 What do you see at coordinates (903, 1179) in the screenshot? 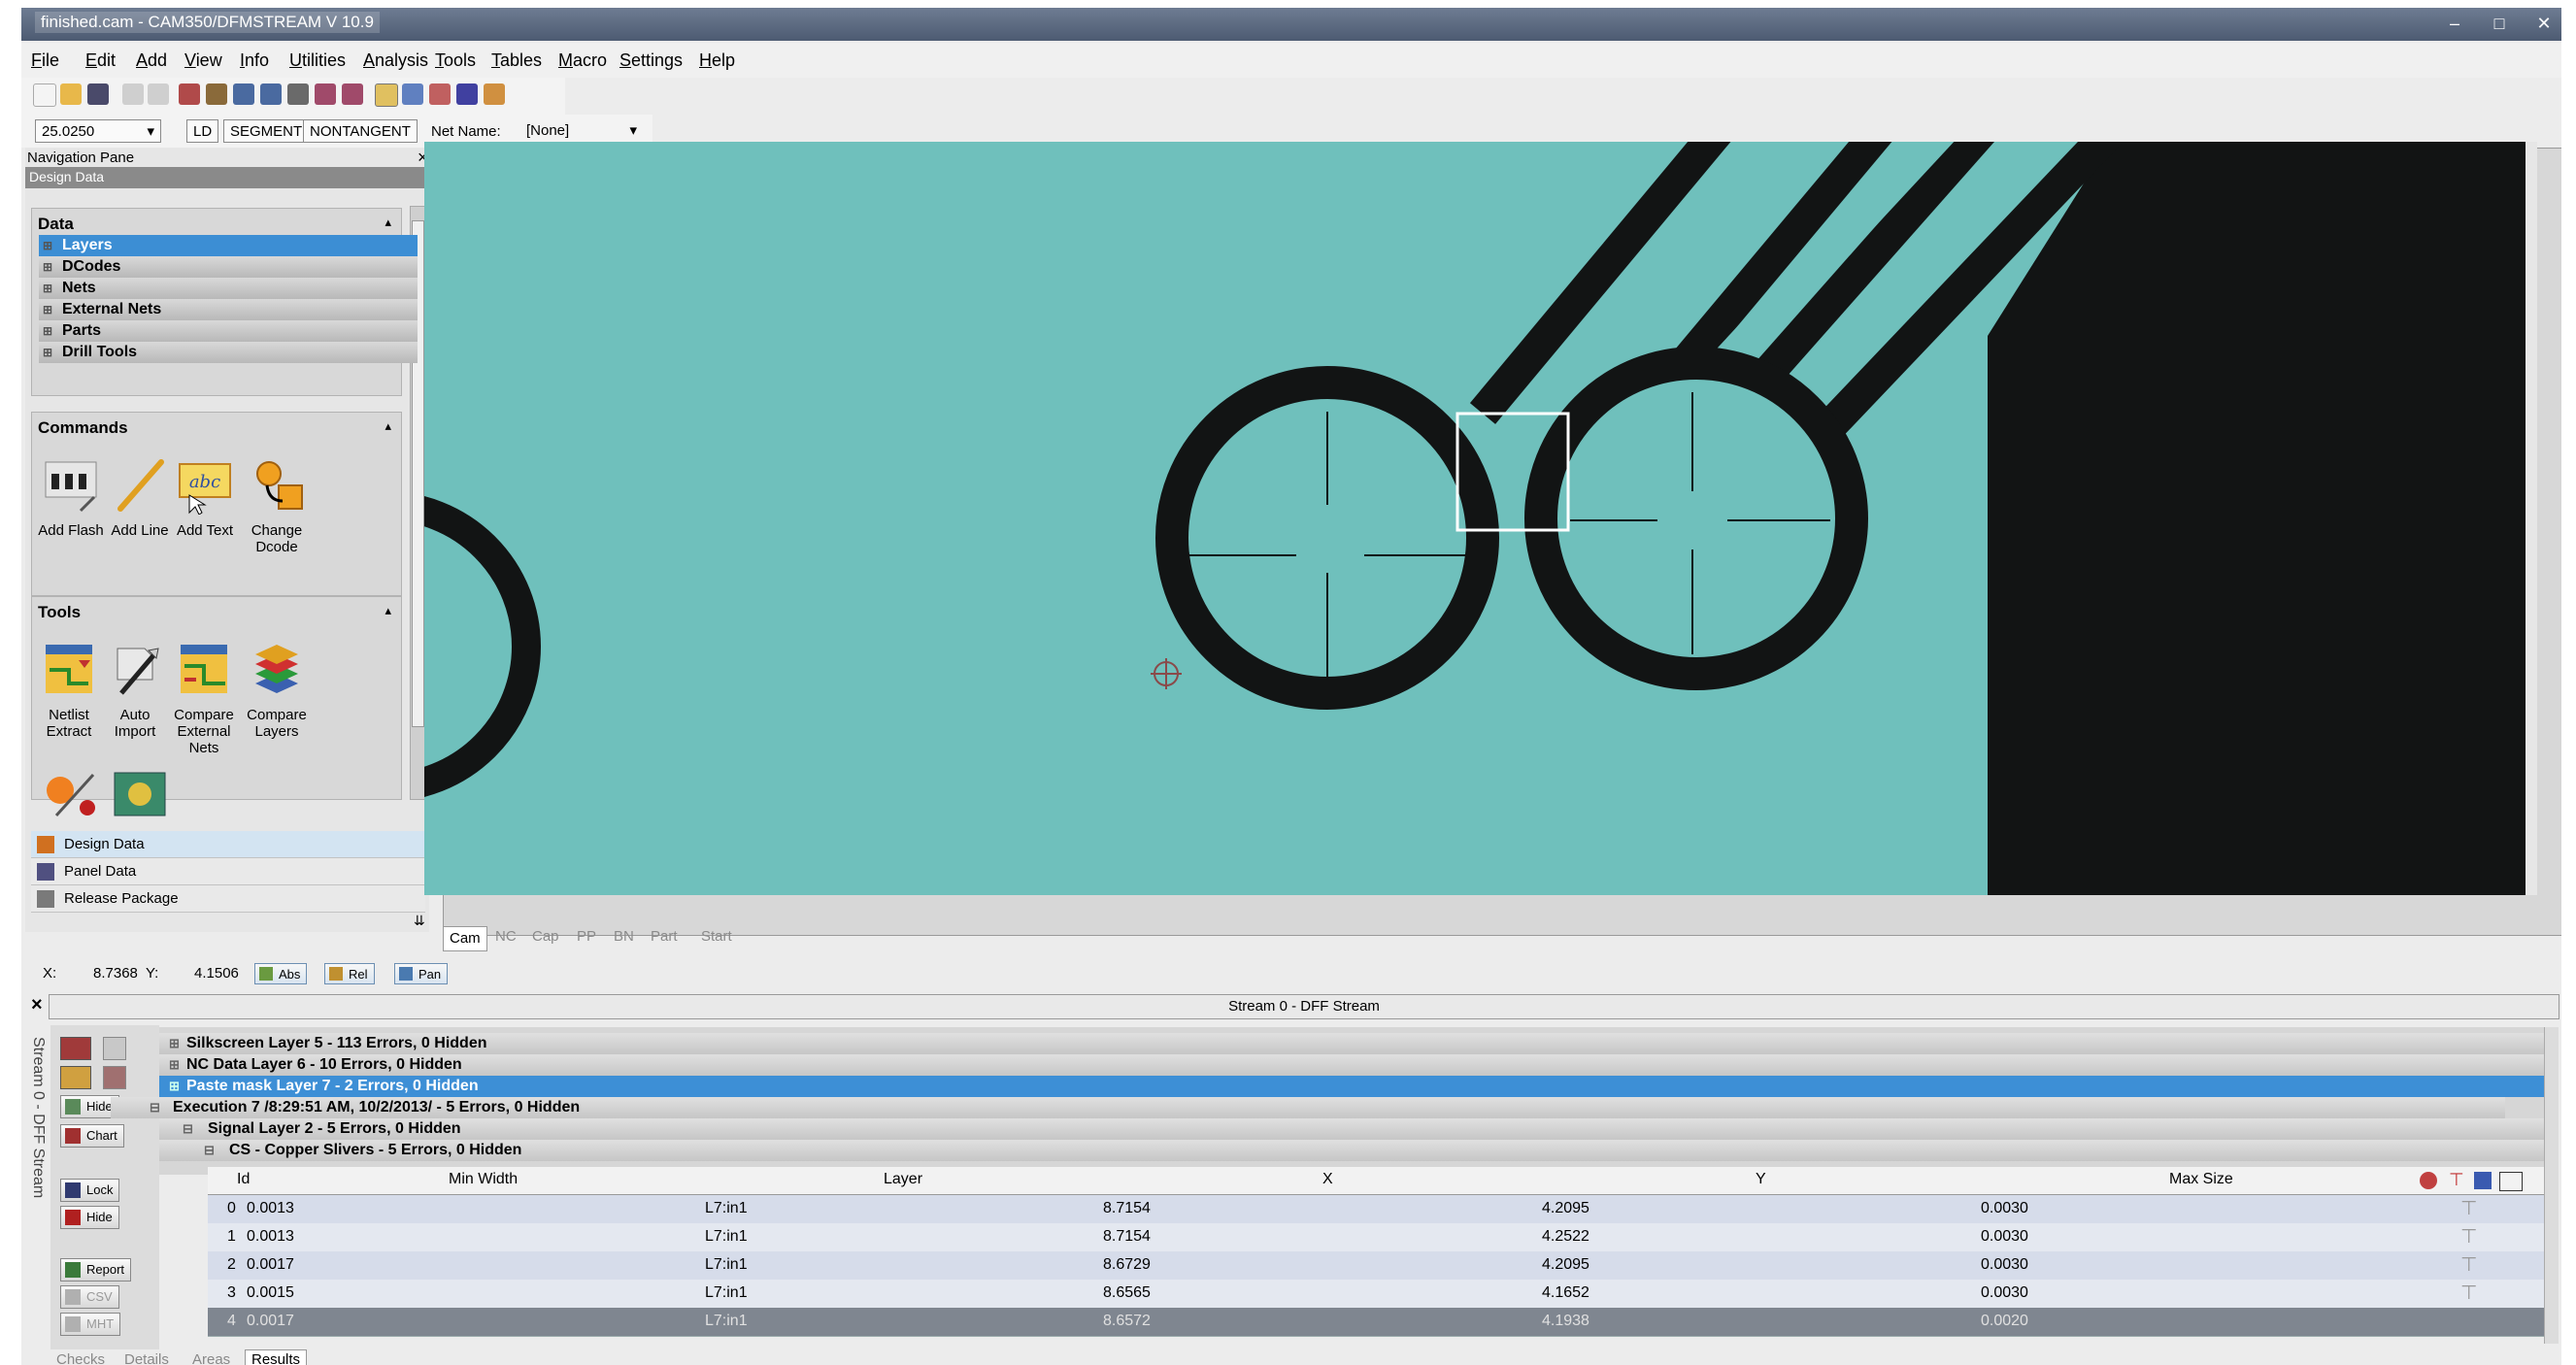
I see `col-layer: Layer` at bounding box center [903, 1179].